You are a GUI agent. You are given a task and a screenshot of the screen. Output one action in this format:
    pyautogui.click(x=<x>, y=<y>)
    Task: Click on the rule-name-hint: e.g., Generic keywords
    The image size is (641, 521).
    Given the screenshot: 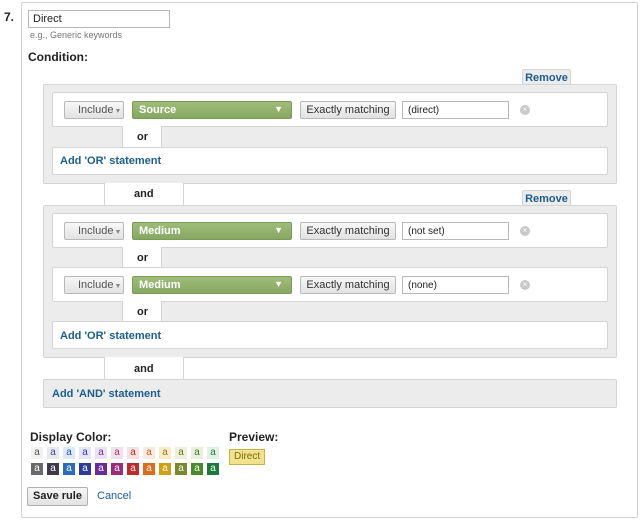 What is the action you would take?
    pyautogui.click(x=76, y=35)
    